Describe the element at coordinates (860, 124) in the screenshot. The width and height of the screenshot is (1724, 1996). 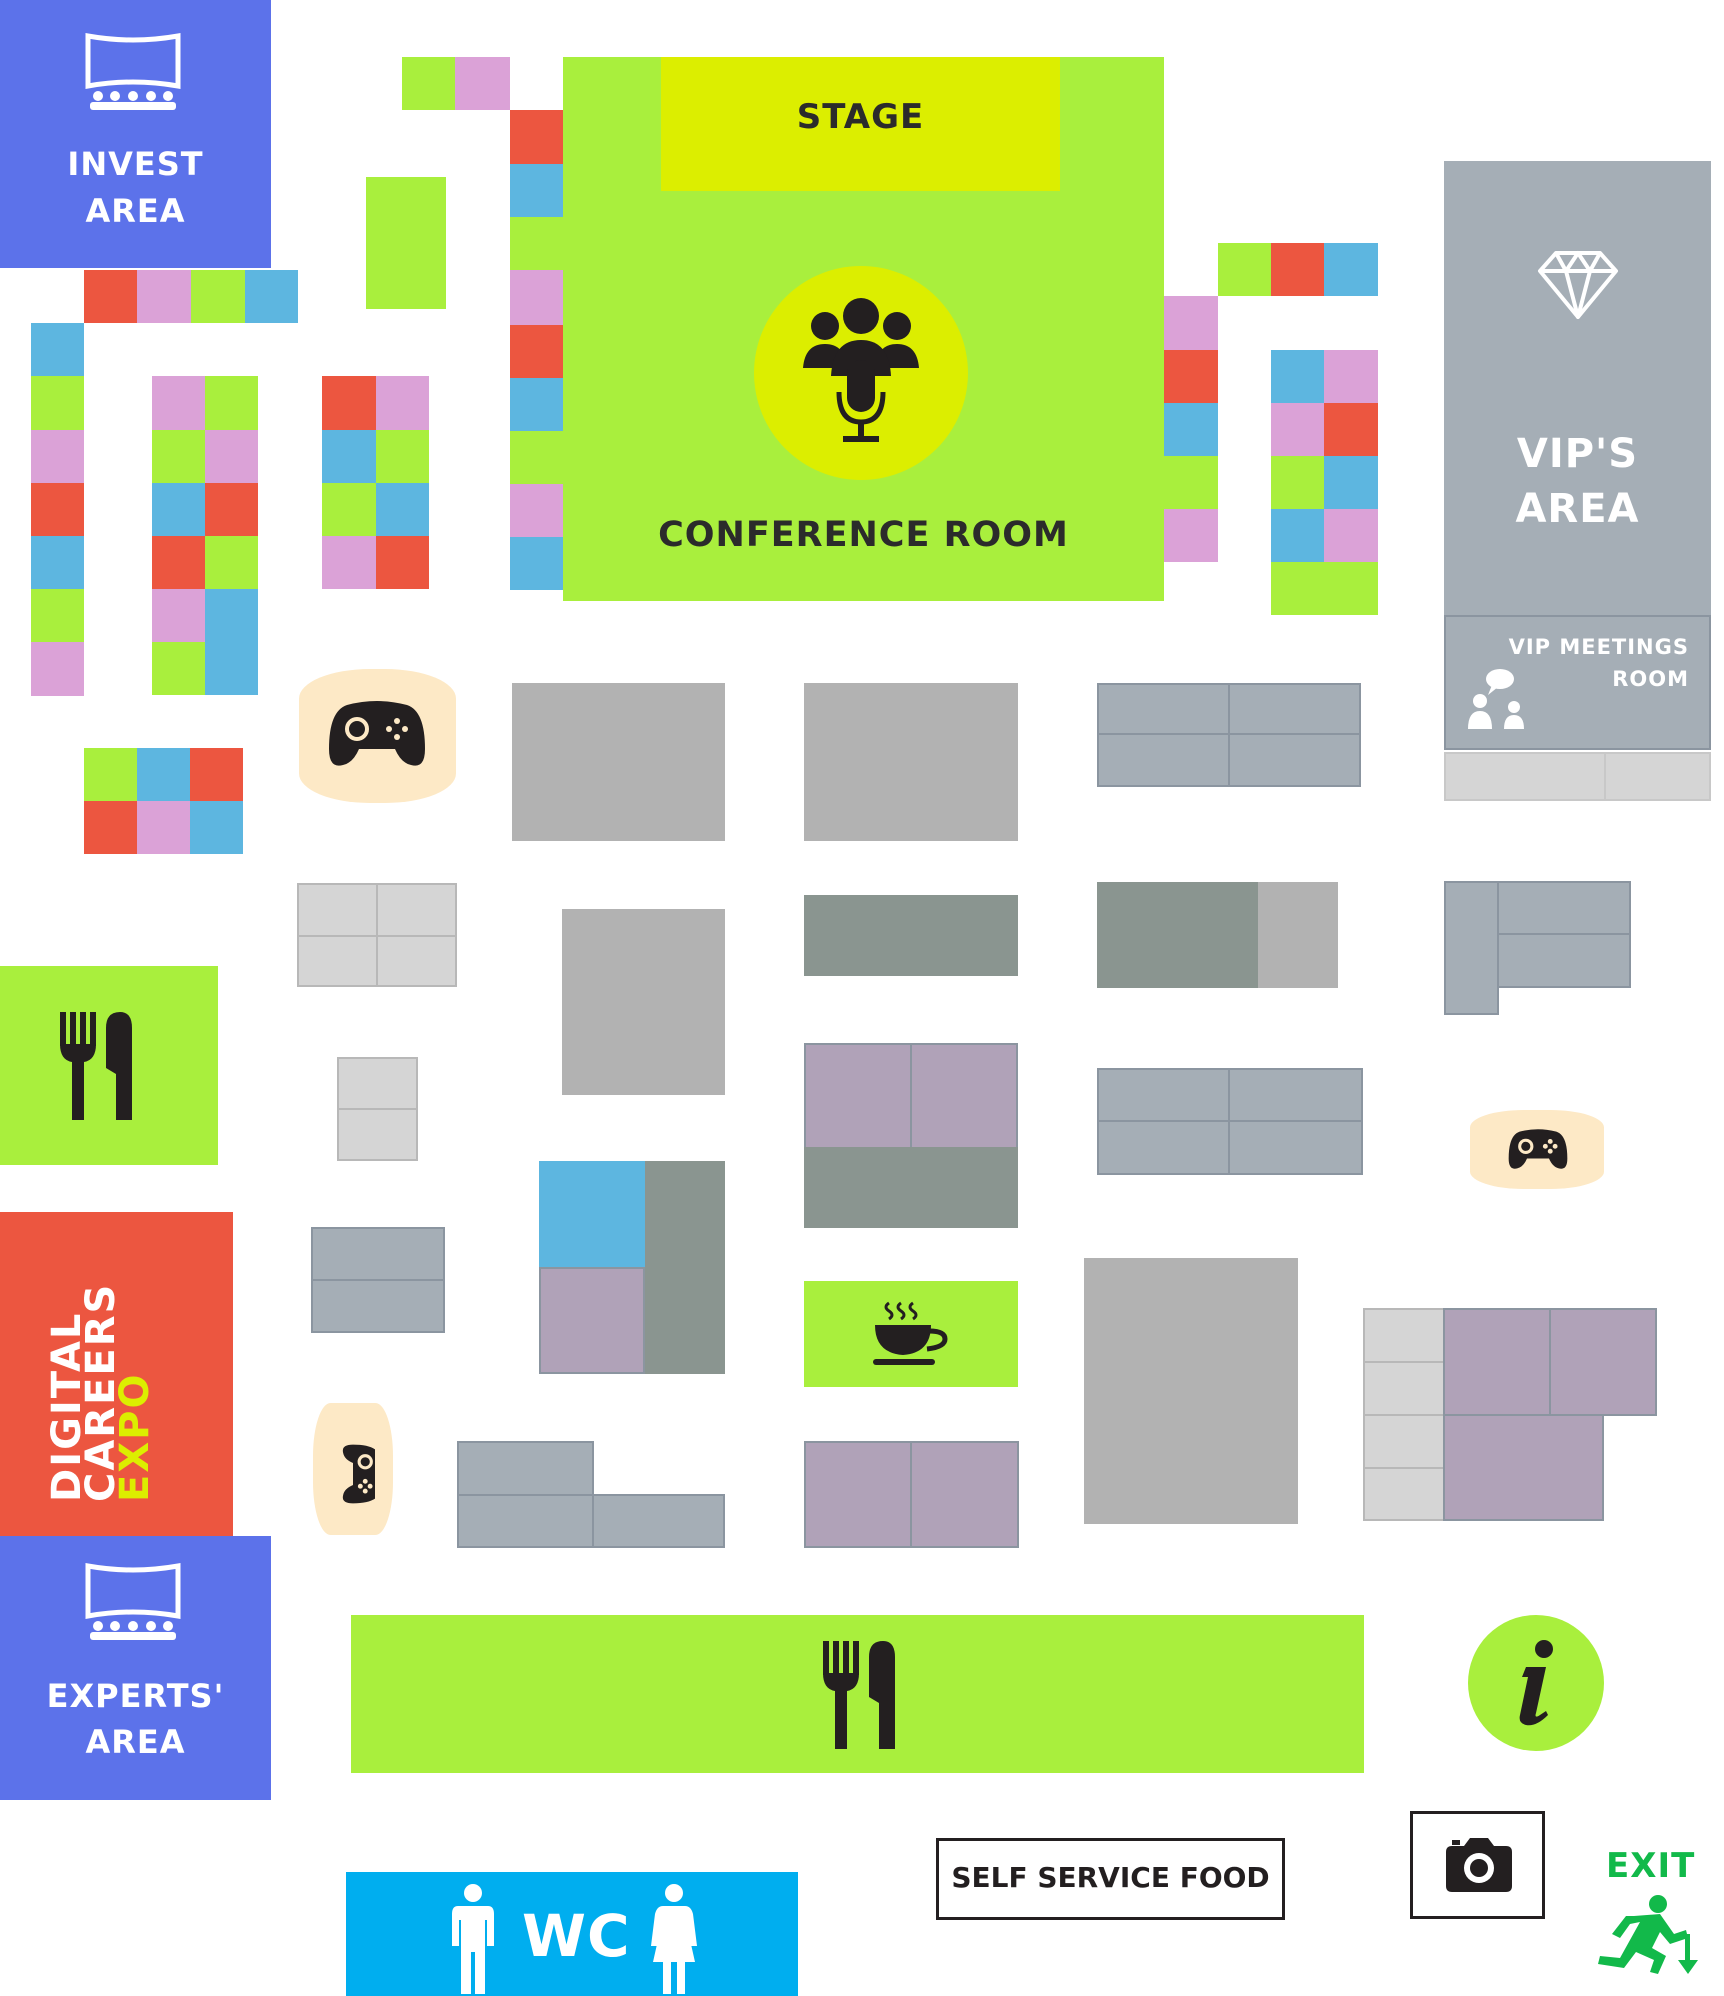
I see `stage-zone: STAGE` at that location.